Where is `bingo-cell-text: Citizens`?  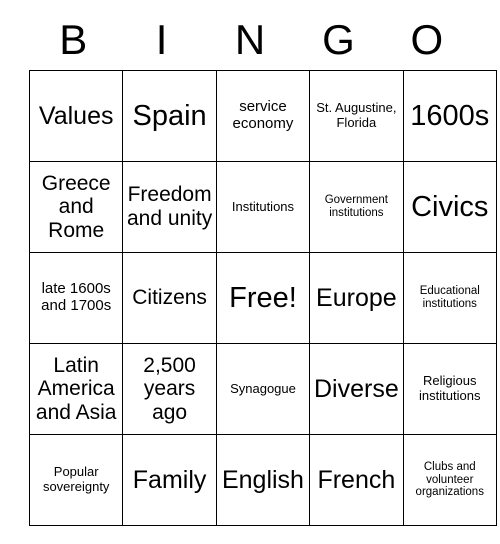 bingo-cell-text: Citizens is located at coordinates (169, 298).